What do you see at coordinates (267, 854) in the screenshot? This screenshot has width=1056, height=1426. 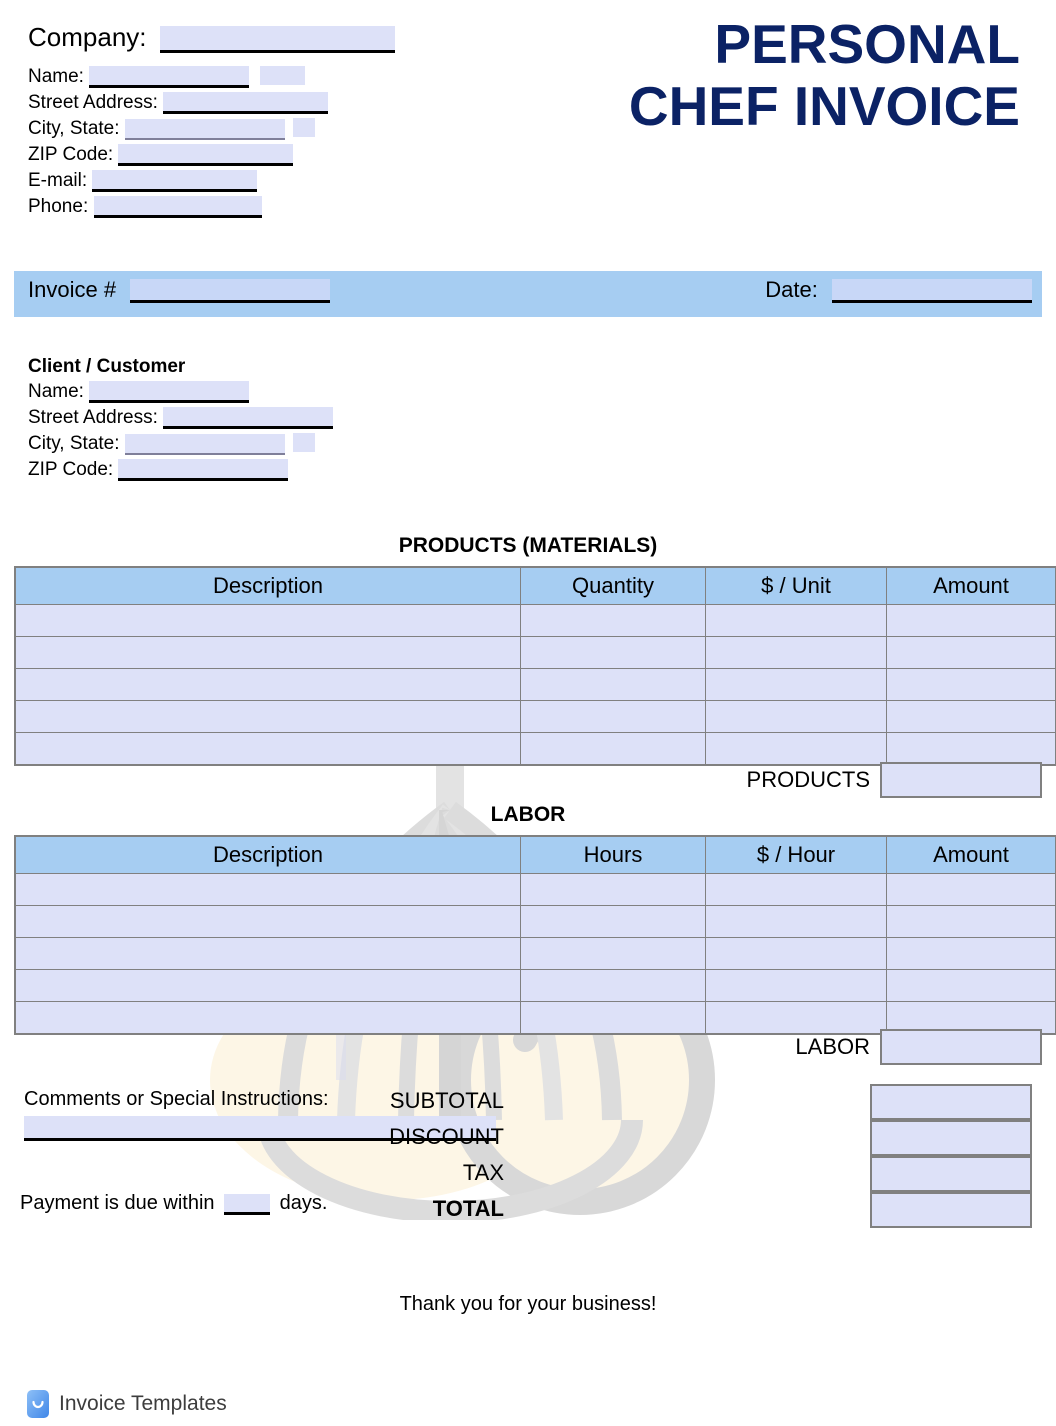 I see `labor-col-description: Description` at bounding box center [267, 854].